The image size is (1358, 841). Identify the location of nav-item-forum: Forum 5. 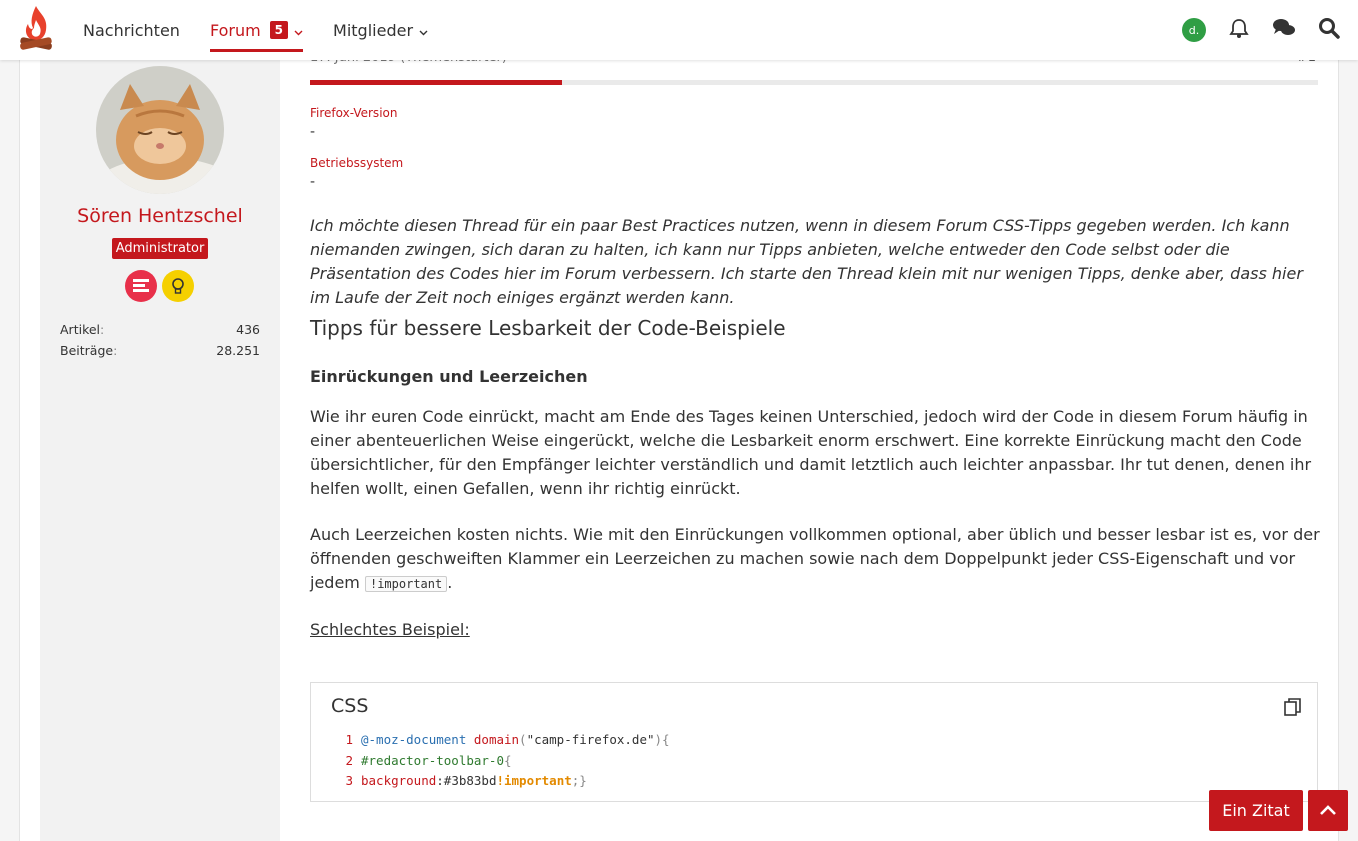
(256, 30).